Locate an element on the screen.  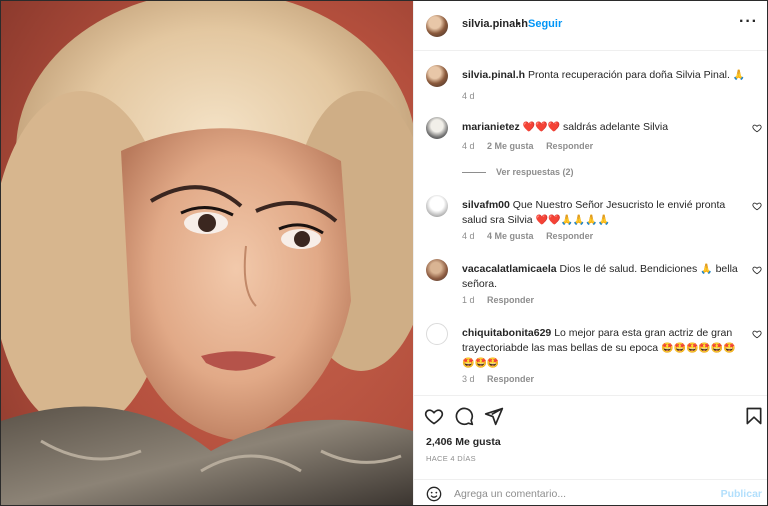
comment-meta: 1 d Responder is located at coordinates (503, 300).